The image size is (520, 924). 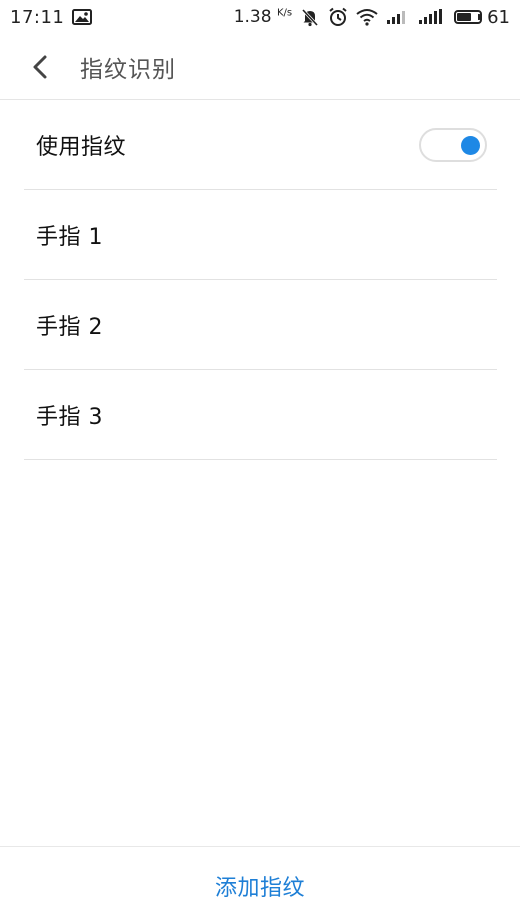 I want to click on battery-percent: 61, so click(x=498, y=17).